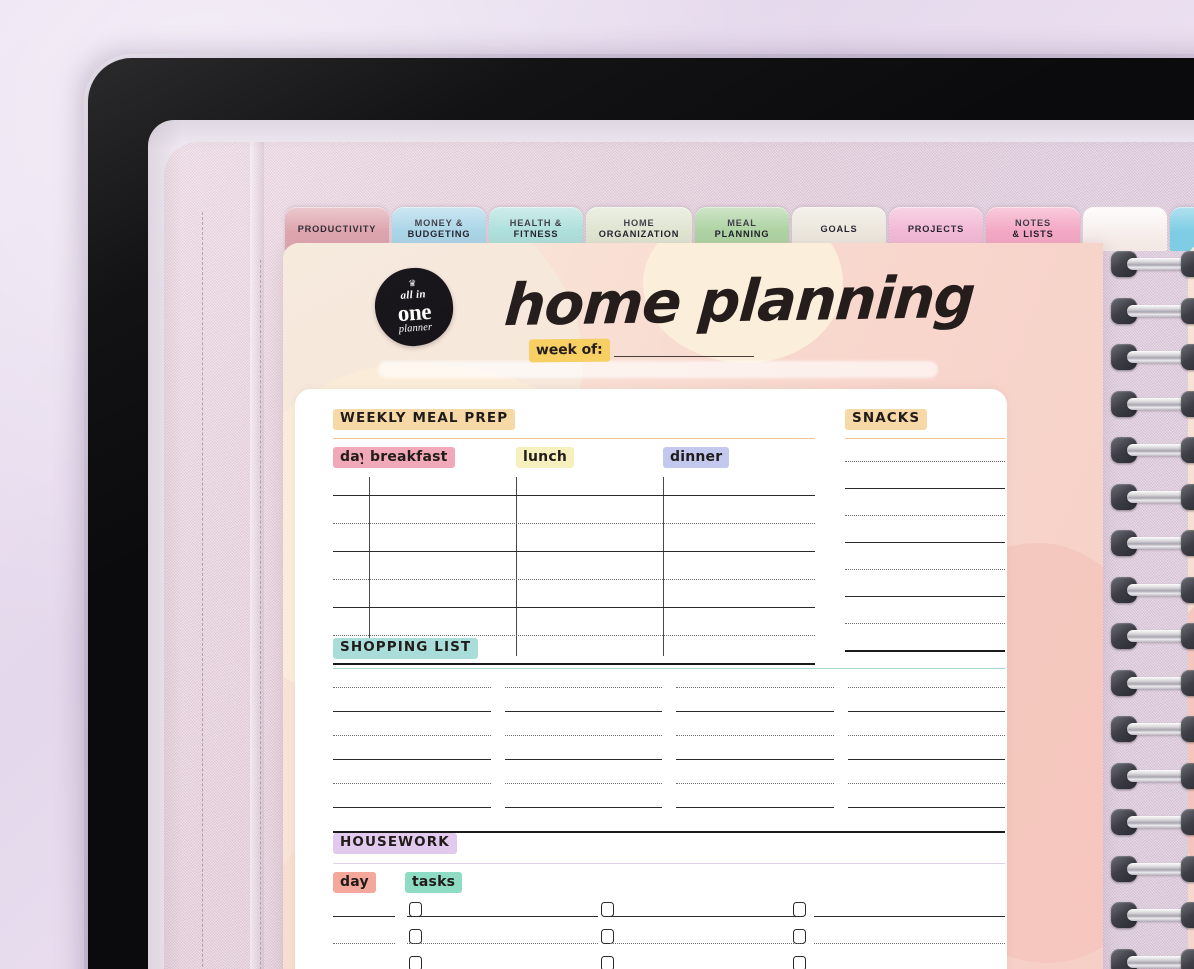 Image resolution: width=1194 pixels, height=969 pixels. Describe the element at coordinates (886, 419) in the screenshot. I see `snacks-label: SNACKS` at that location.